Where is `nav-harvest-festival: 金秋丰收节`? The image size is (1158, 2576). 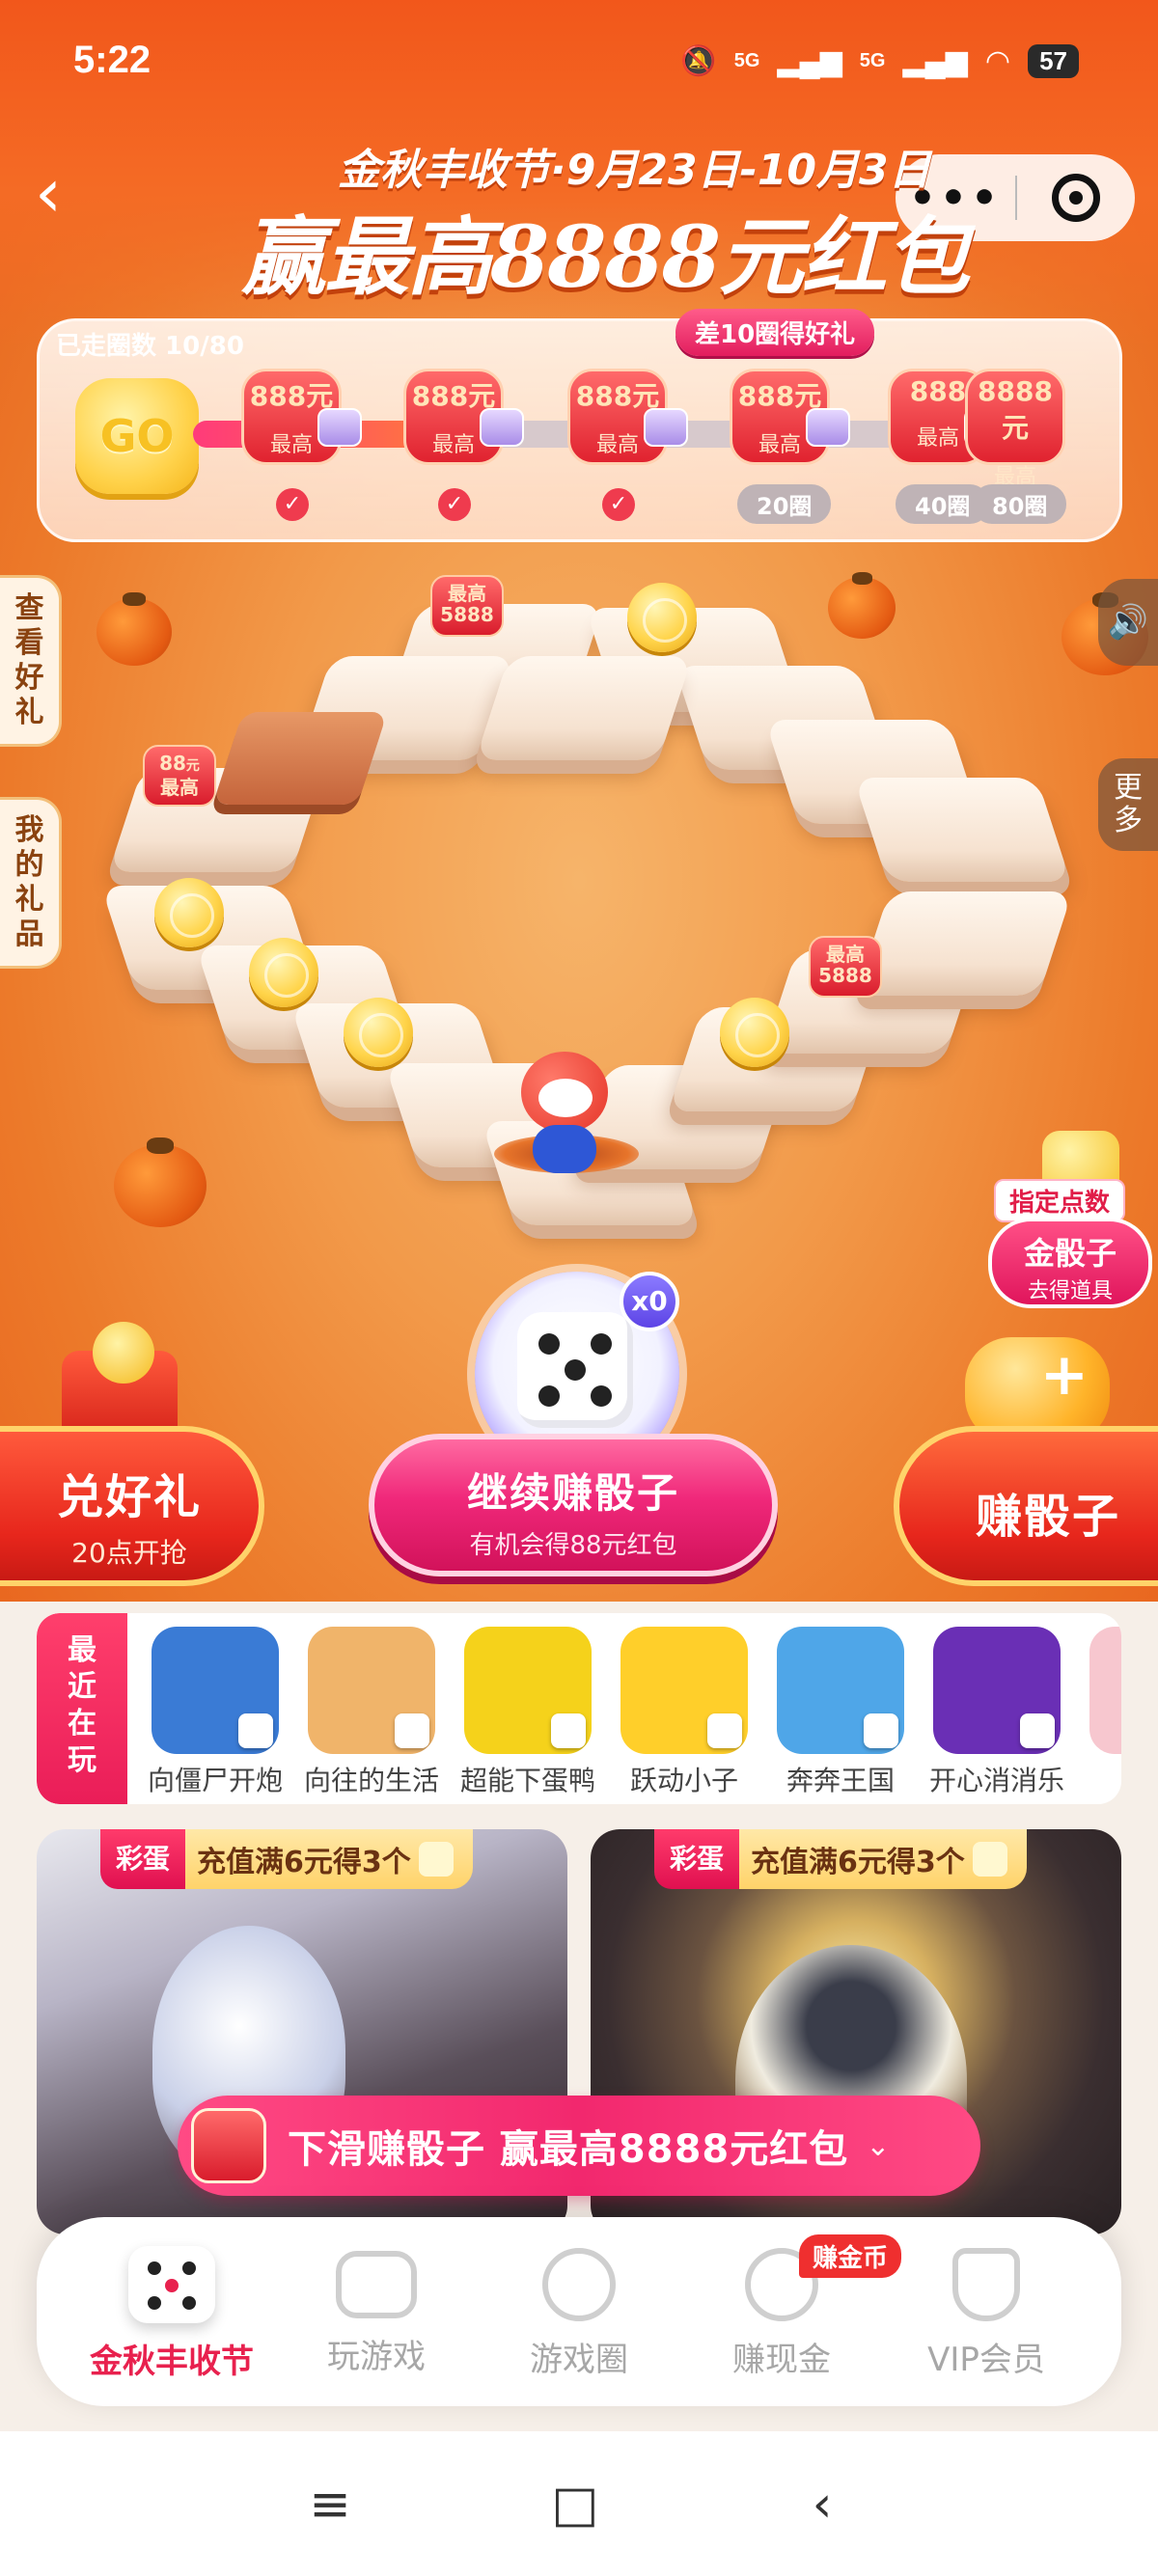 nav-harvest-festival: 金秋丰收节 is located at coordinates (171, 2314).